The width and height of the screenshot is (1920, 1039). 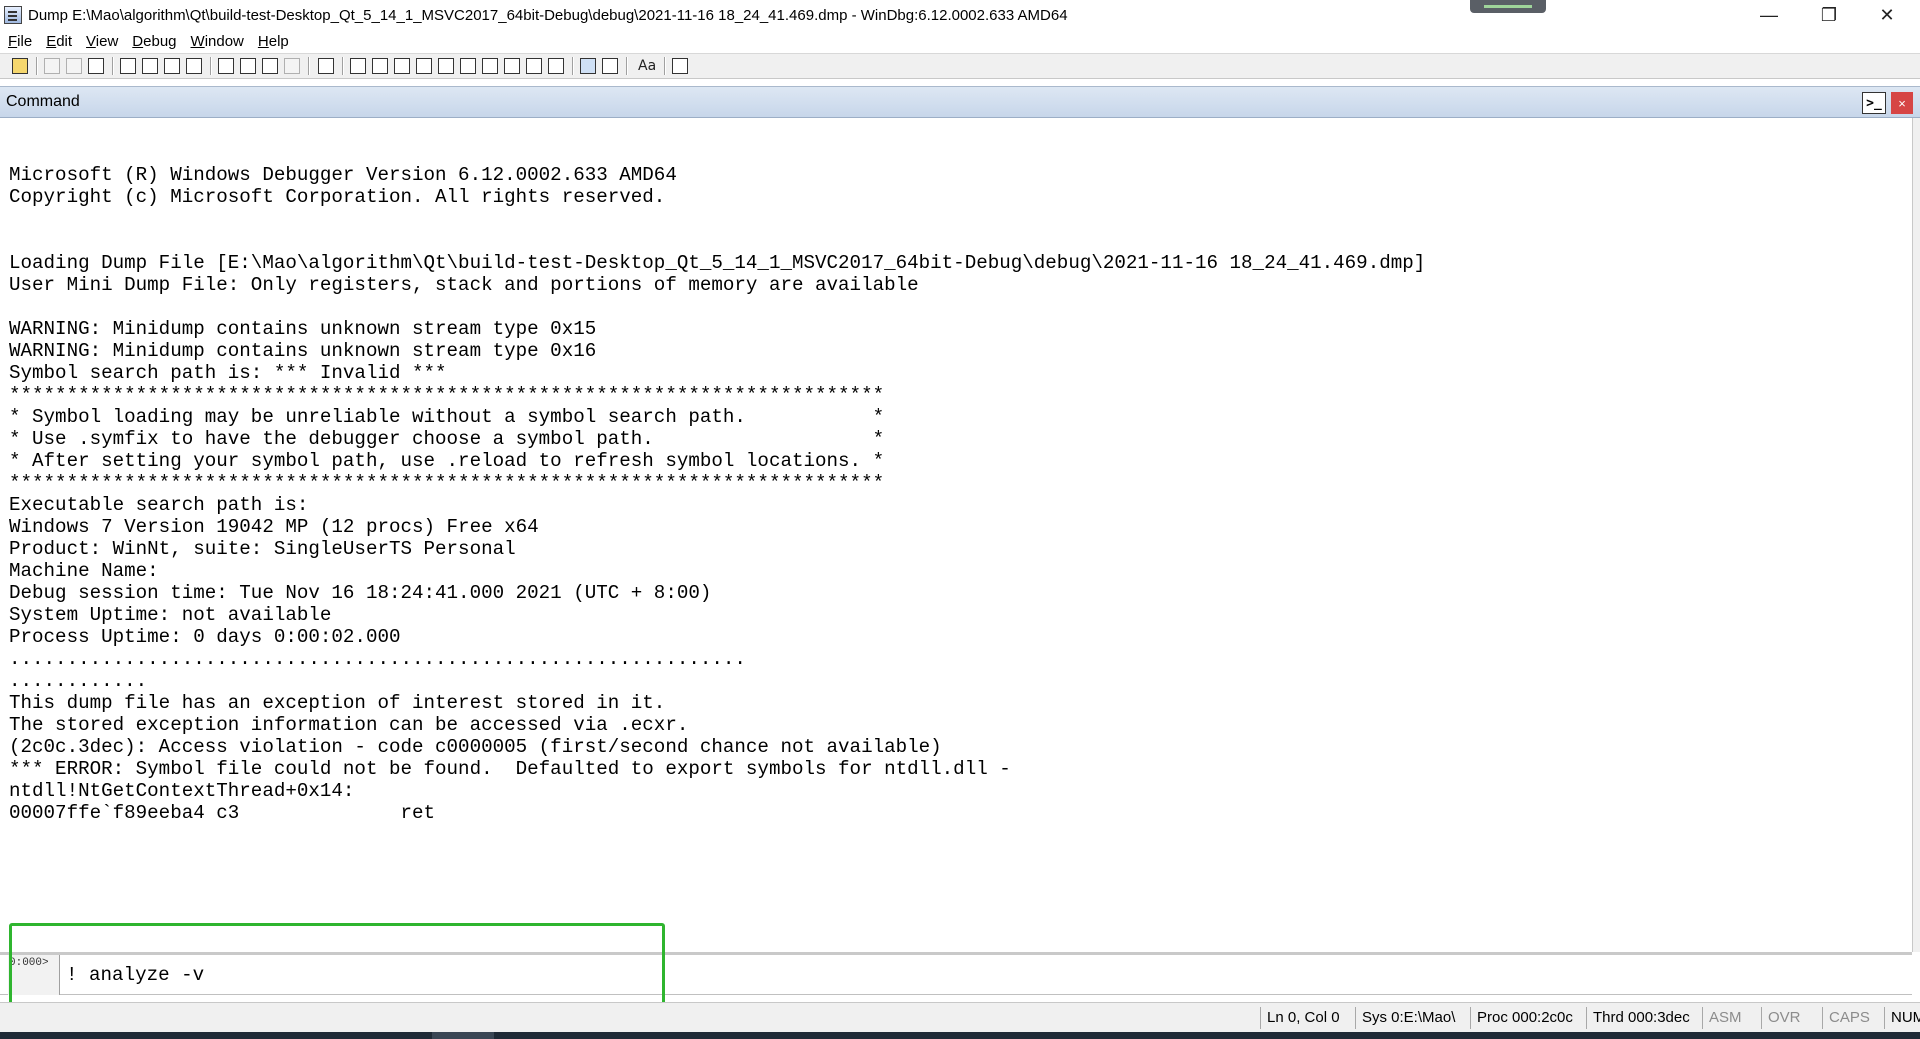 I want to click on status-caps: CAPS, so click(x=1846, y=1018).